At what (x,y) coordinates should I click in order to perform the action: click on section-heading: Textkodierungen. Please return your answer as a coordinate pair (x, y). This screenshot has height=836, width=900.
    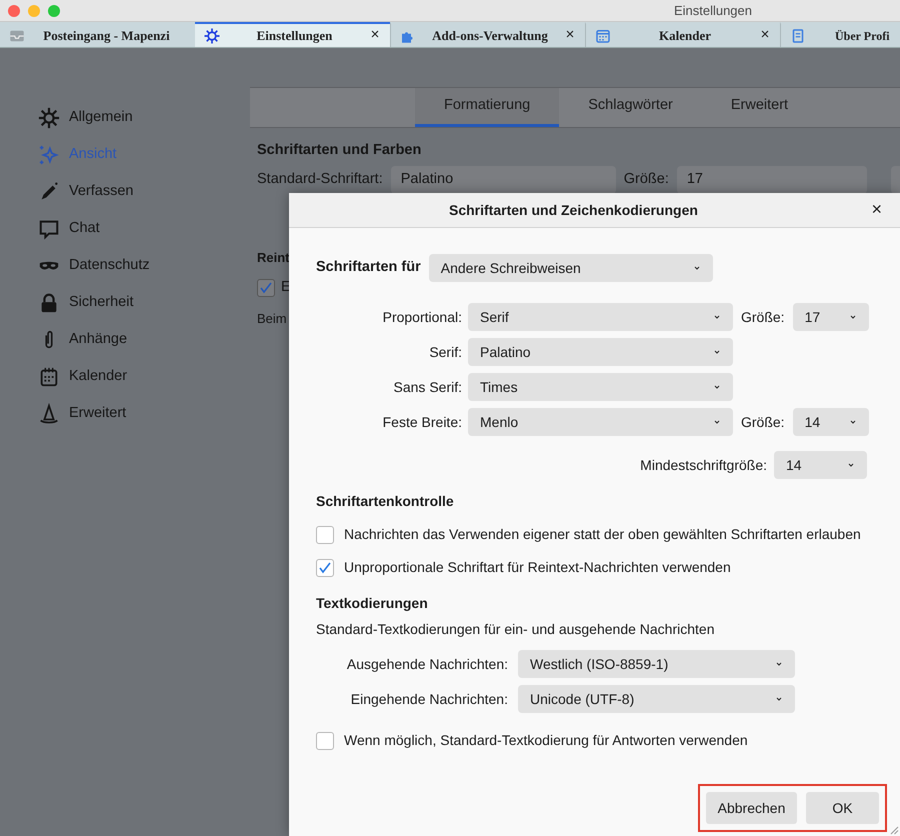
    Looking at the image, I should click on (372, 603).